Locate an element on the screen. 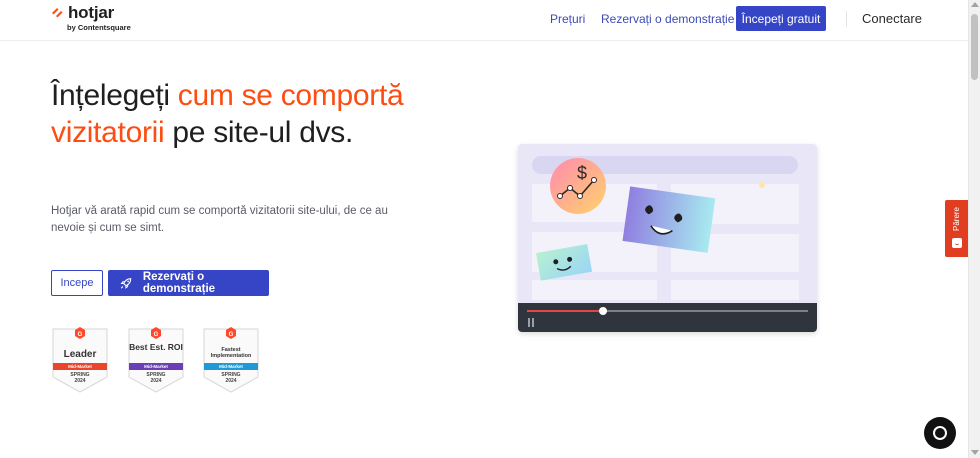  nav-prices-link: Prețuri is located at coordinates (567, 19).